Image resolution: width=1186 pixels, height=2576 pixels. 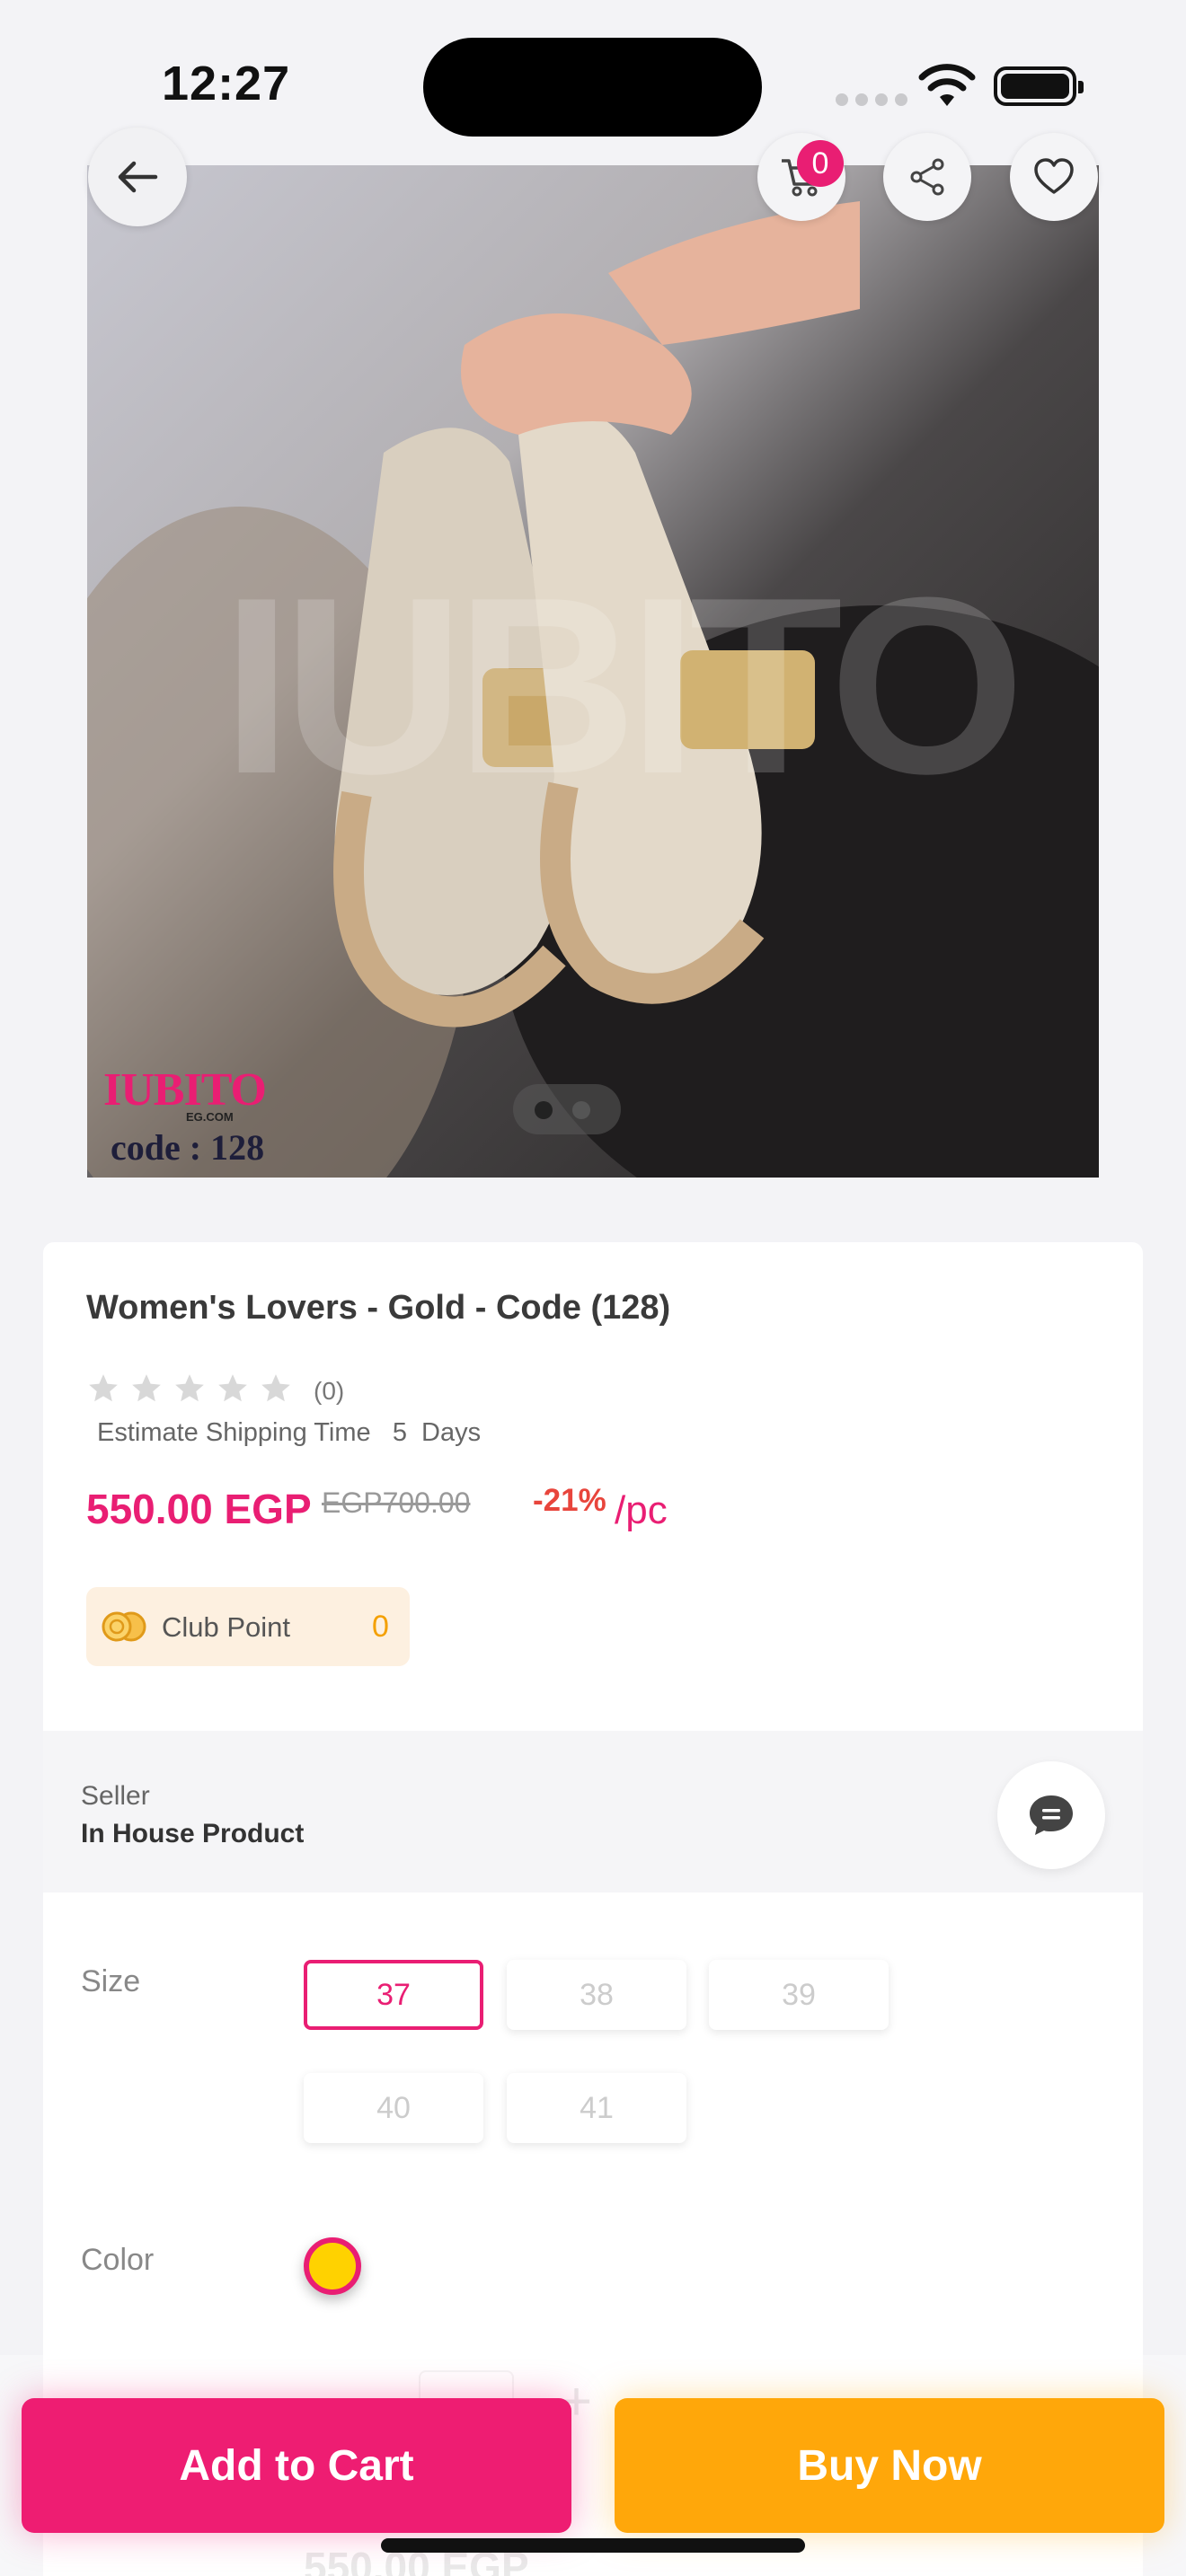 What do you see at coordinates (581, 1110) in the screenshot?
I see `carousel-dot` at bounding box center [581, 1110].